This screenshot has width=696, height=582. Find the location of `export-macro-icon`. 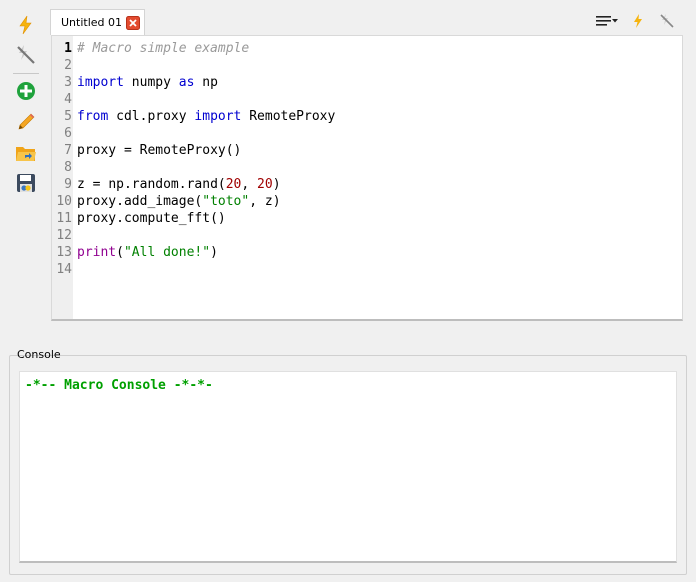

export-macro-icon is located at coordinates (26, 183).